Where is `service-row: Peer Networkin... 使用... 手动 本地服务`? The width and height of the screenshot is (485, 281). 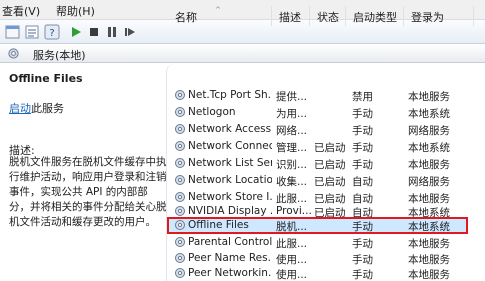 service-row: Peer Networkin... 使用... 手动 本地服务 is located at coordinates (318, 273).